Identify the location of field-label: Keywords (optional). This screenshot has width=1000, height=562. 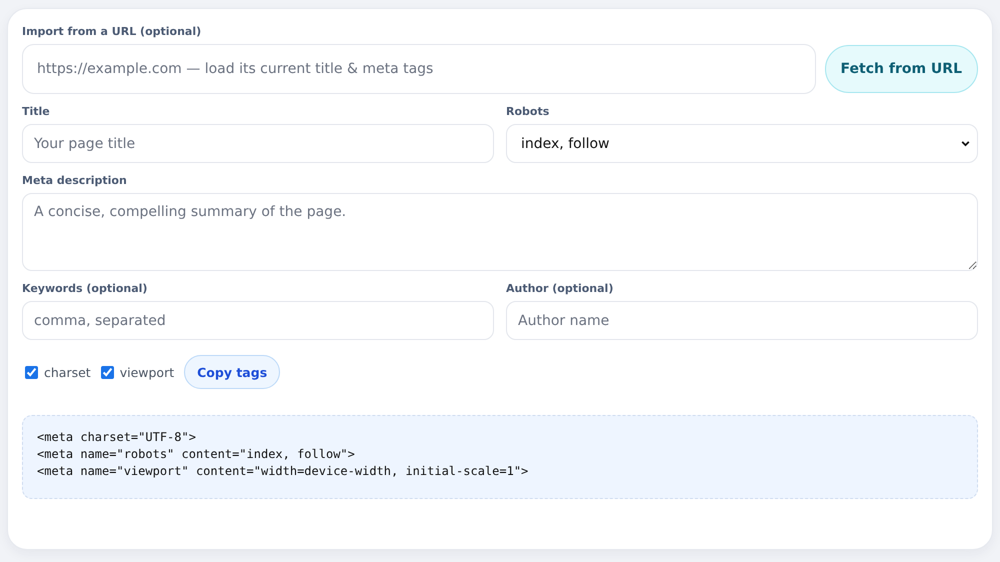
(85, 288).